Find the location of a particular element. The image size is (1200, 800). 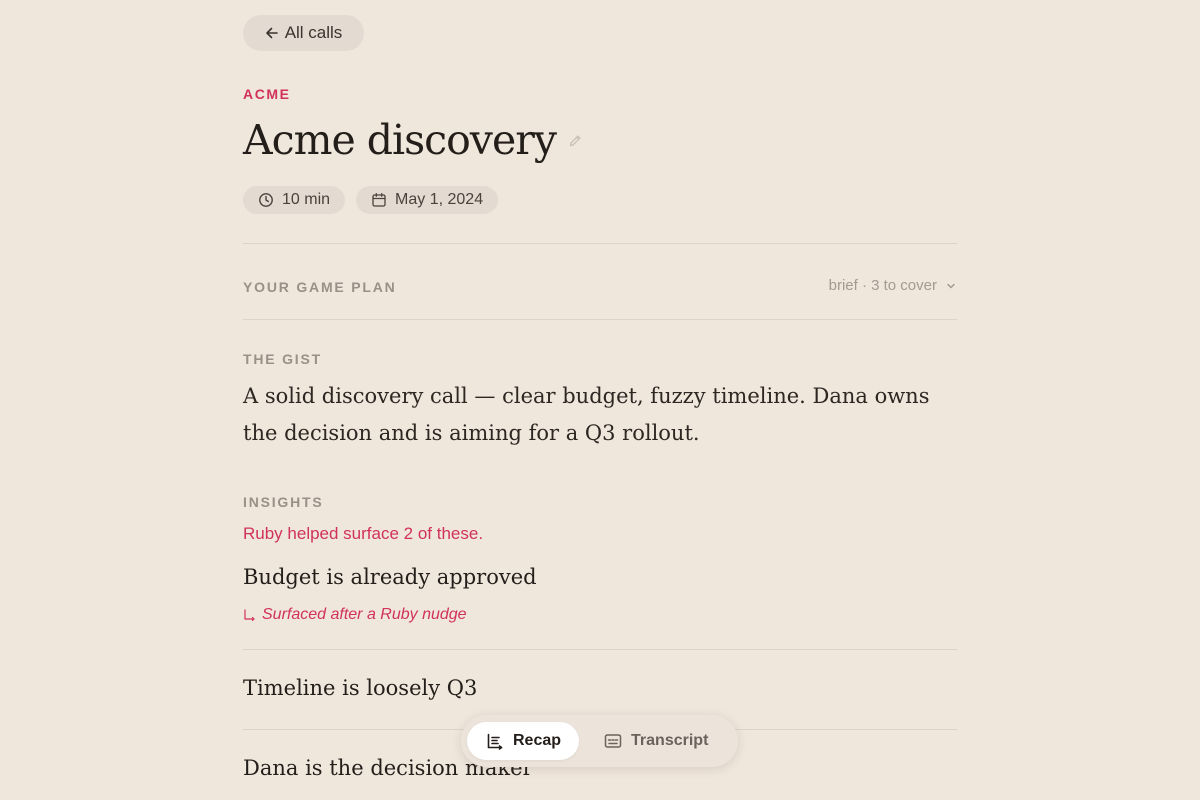

corner-arrow-icon is located at coordinates (249, 615).